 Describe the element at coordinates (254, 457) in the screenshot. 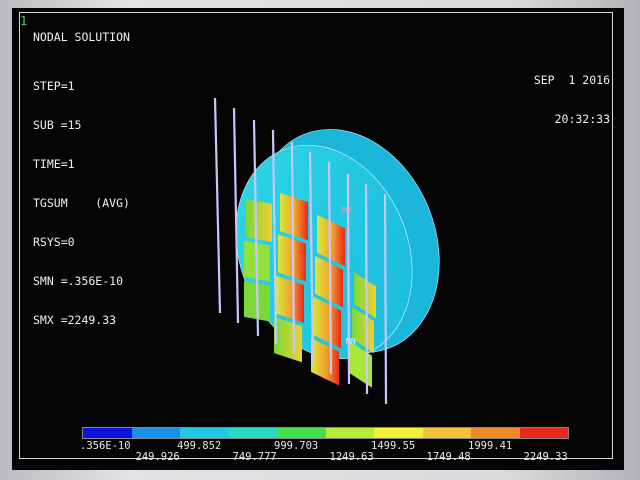

I see `legend-label-bottom: 749.777` at that location.